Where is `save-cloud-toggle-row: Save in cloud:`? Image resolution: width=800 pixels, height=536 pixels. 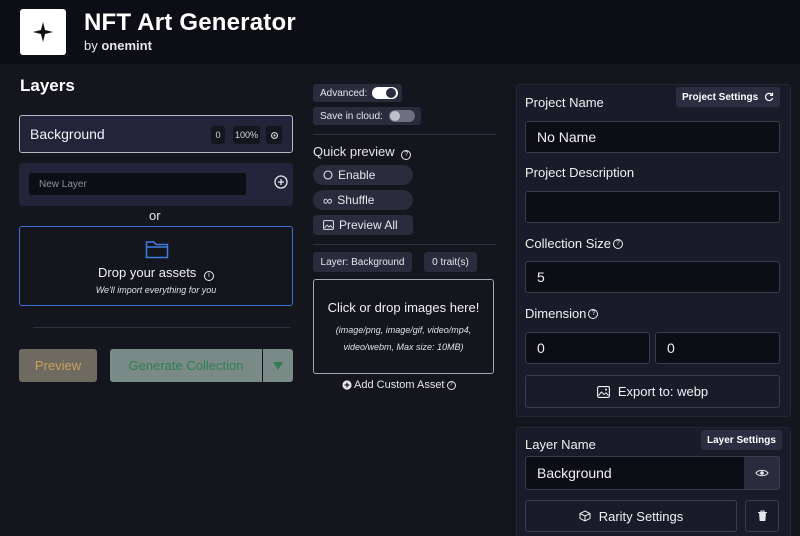
save-cloud-toggle-row: Save in cloud: is located at coordinates (367, 116).